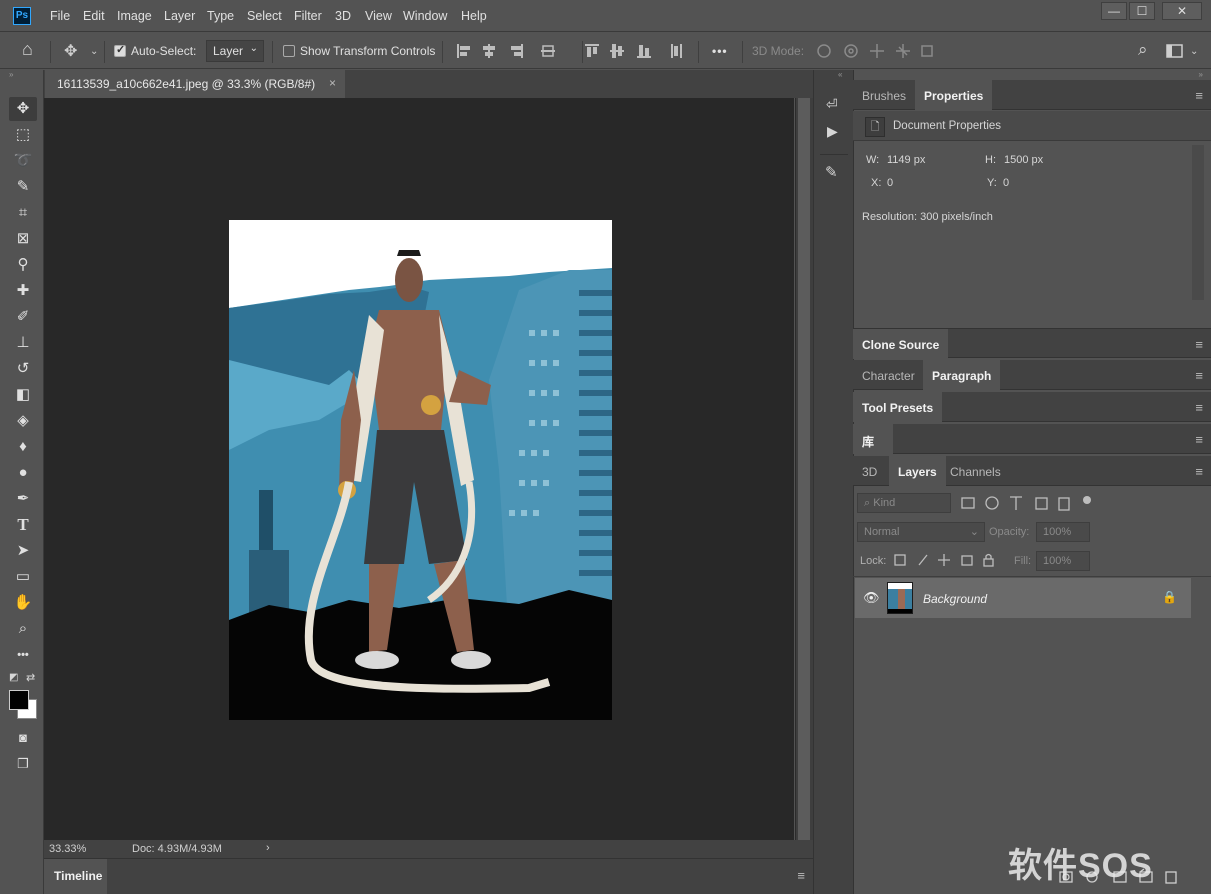 Image resolution: width=1211 pixels, height=894 pixels. Describe the element at coordinates (873, 439) in the screenshot. I see `tab-libraries: 库` at that location.